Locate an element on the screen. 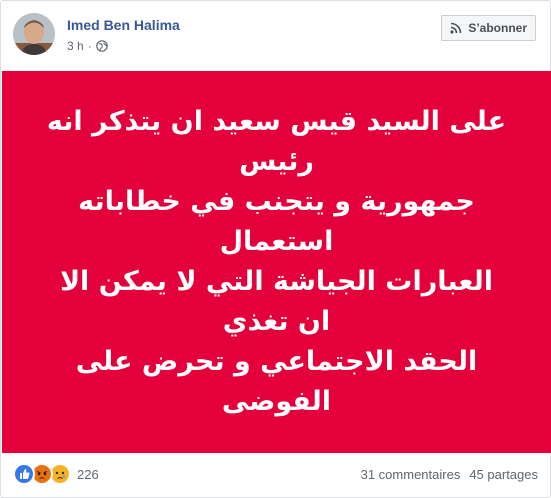  post-time: 3 h is located at coordinates (75, 46).